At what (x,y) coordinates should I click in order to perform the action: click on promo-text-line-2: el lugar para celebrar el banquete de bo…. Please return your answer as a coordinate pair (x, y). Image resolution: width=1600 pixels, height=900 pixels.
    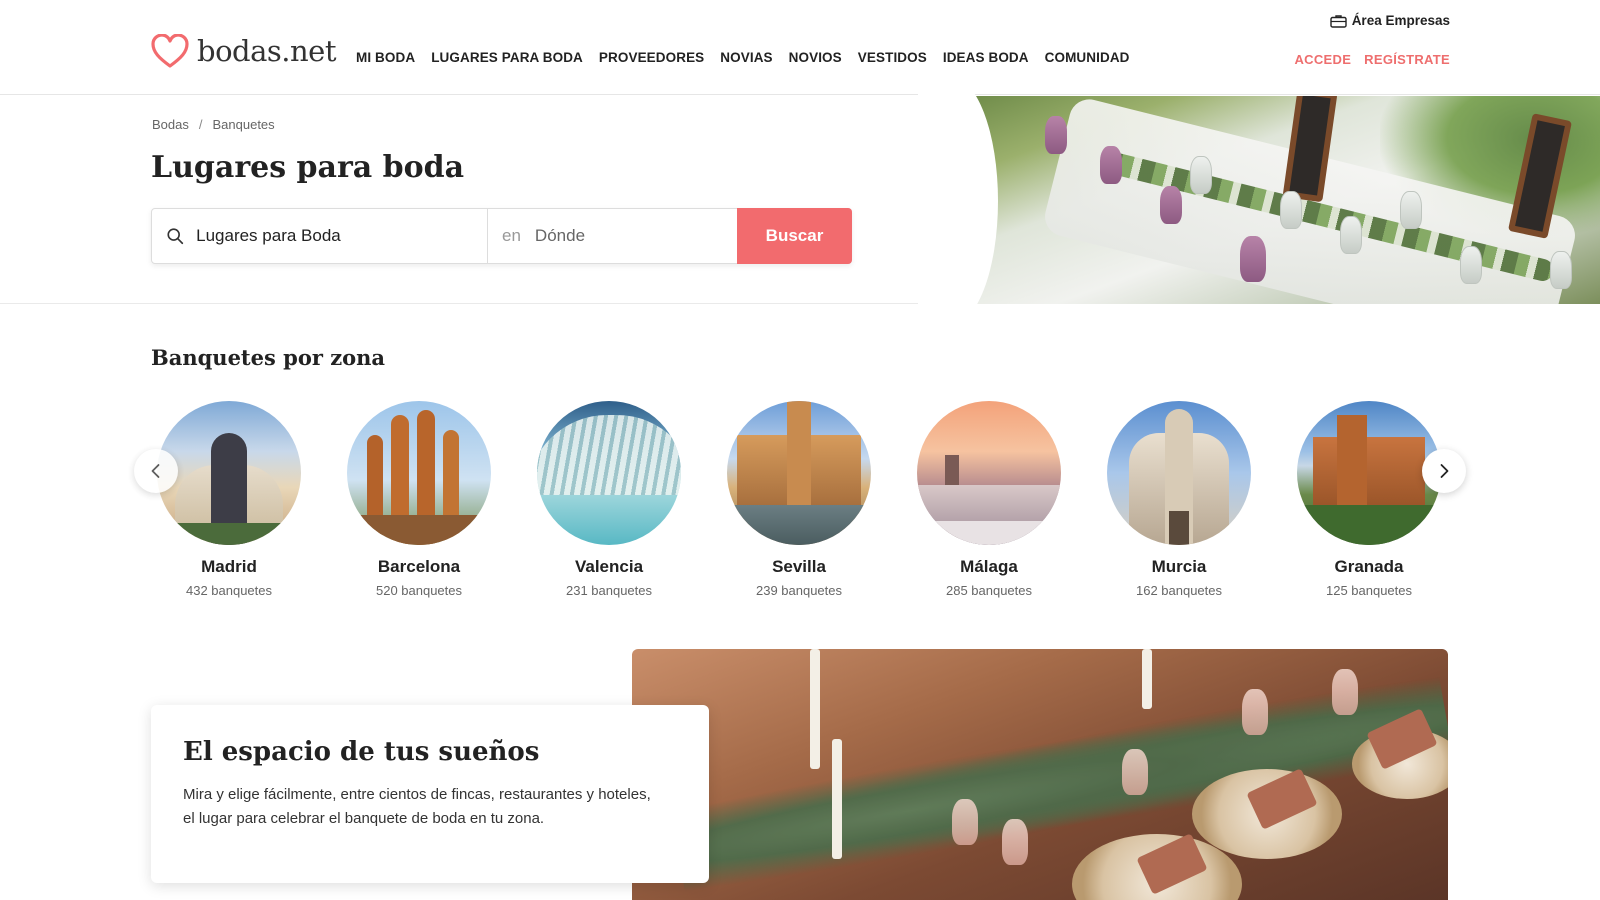
    Looking at the image, I should click on (364, 818).